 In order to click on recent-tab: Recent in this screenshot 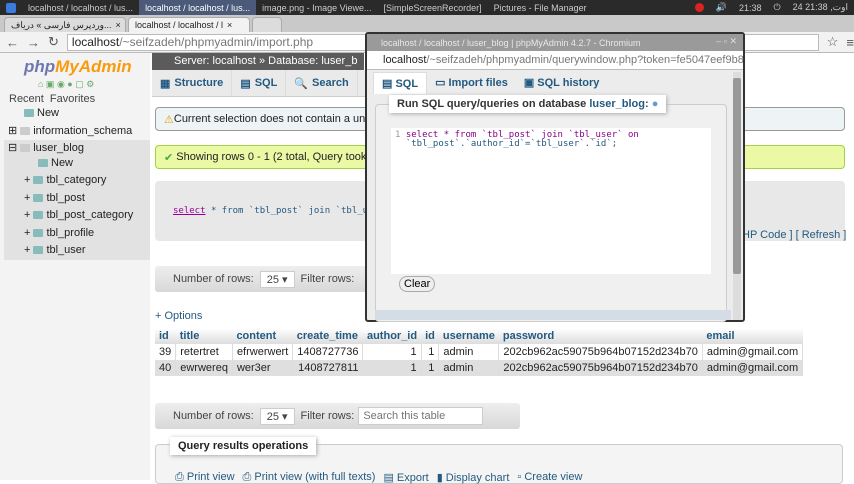, I will do `click(26, 99)`.